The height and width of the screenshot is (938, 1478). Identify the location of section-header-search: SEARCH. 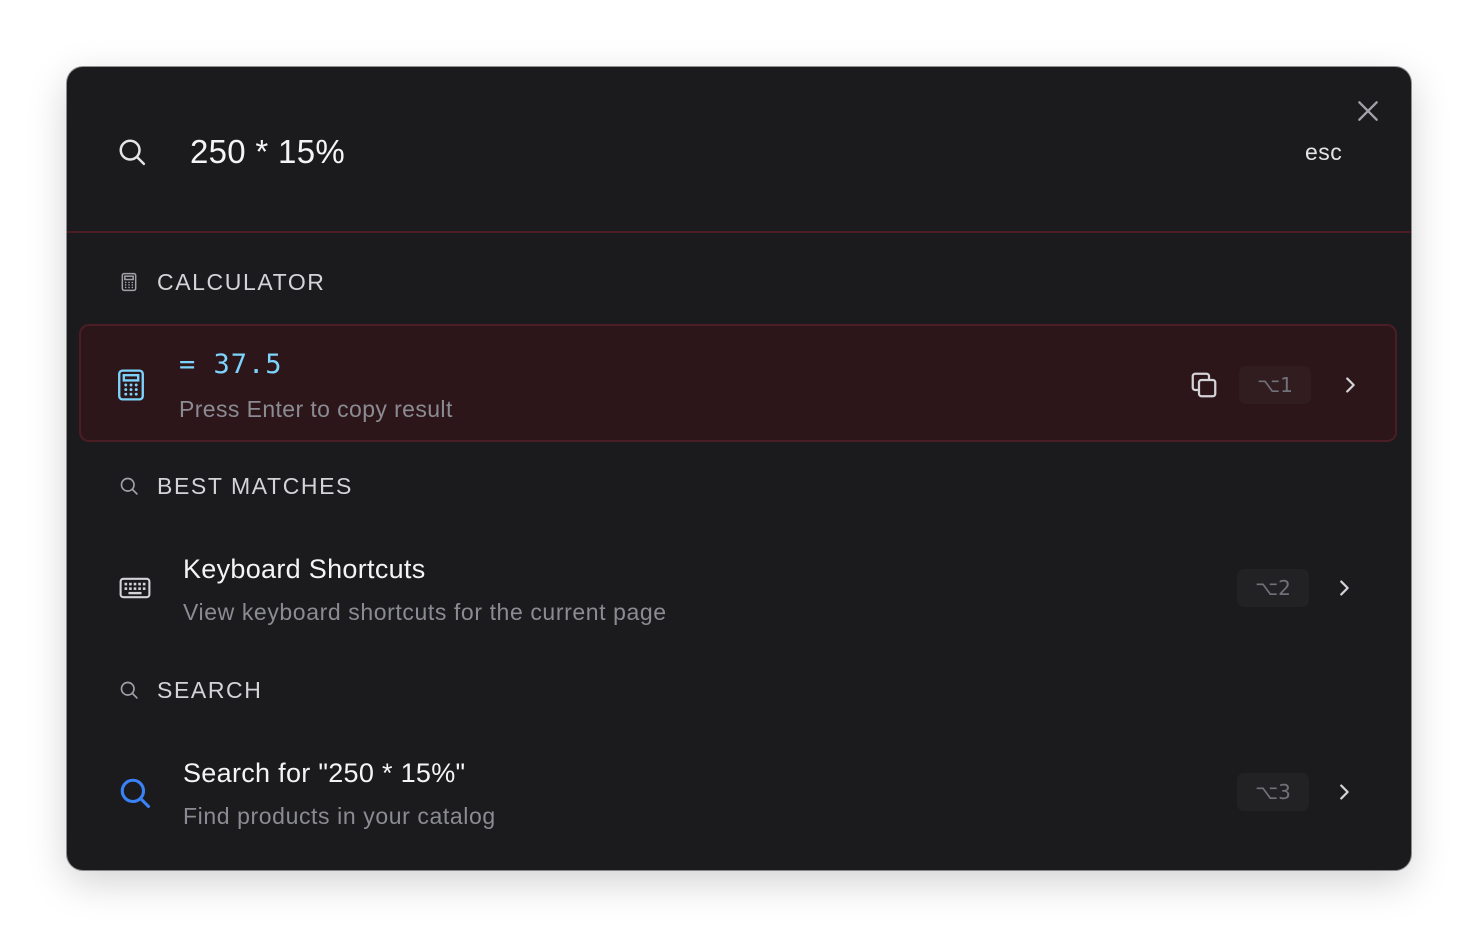
(190, 690).